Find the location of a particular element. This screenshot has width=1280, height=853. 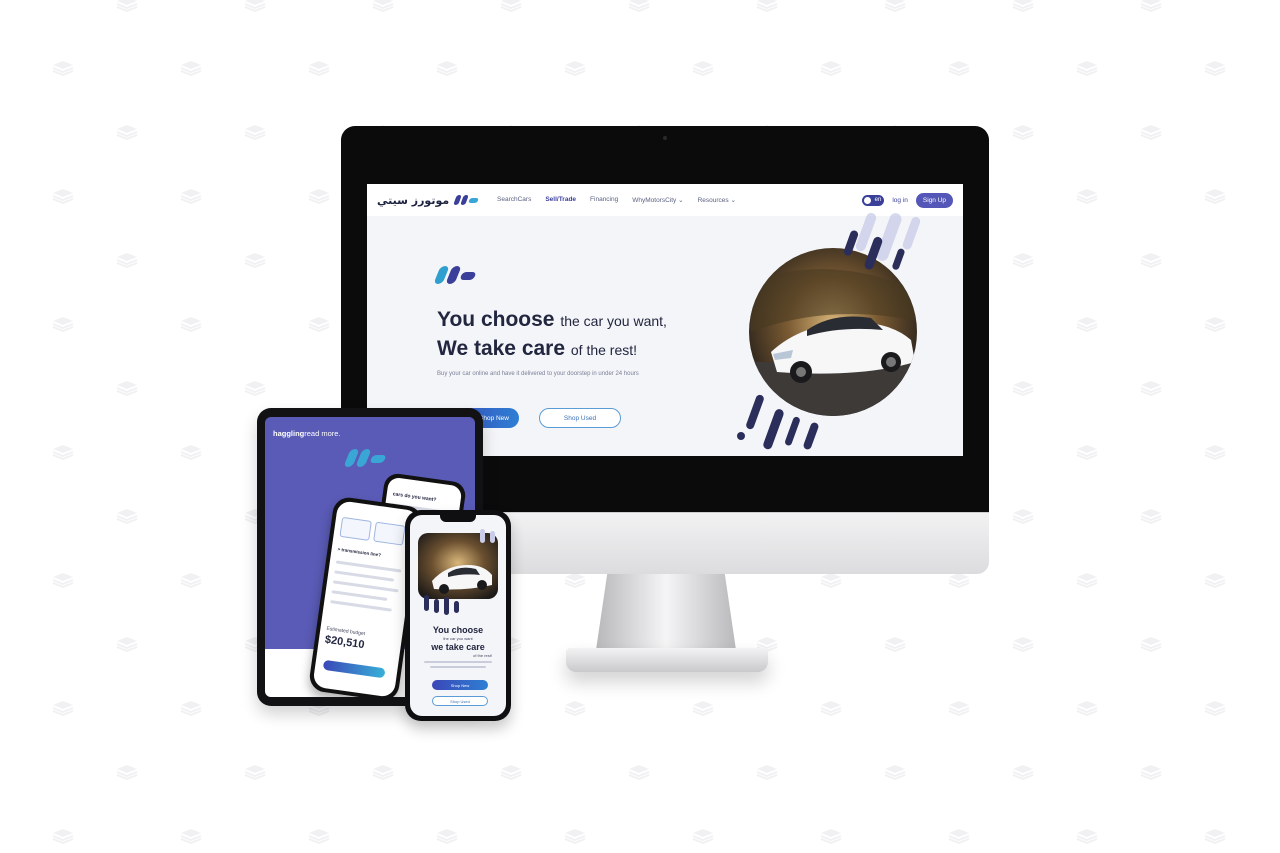

brand-name-ar: موتورز سيتي is located at coordinates (413, 200).